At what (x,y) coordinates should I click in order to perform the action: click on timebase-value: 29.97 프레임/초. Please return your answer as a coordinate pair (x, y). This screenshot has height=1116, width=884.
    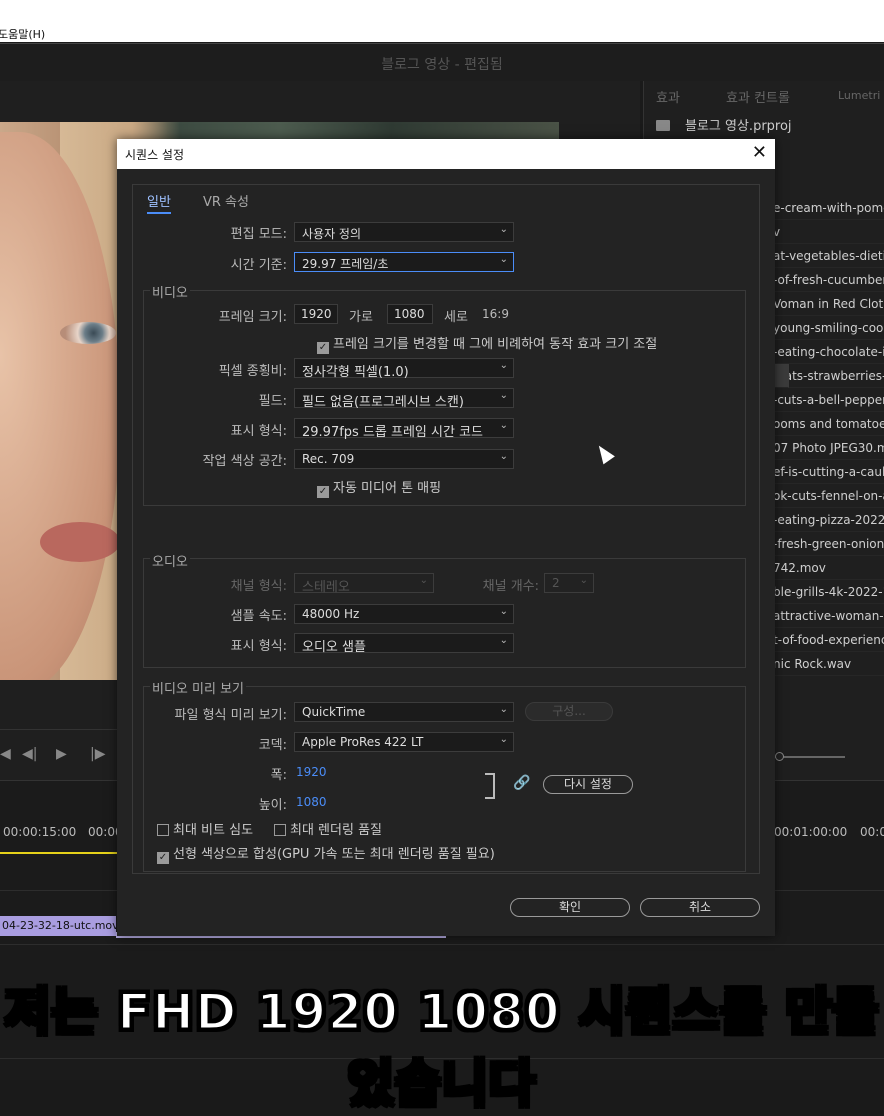
    Looking at the image, I should click on (345, 264).